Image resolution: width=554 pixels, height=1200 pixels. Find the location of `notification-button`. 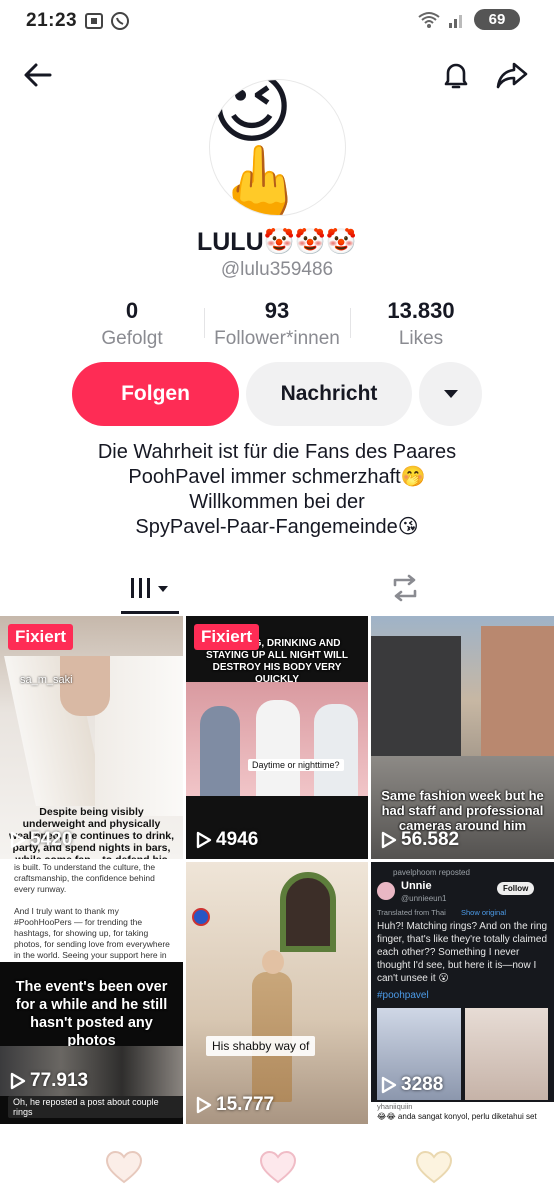

notification-button is located at coordinates (456, 75).